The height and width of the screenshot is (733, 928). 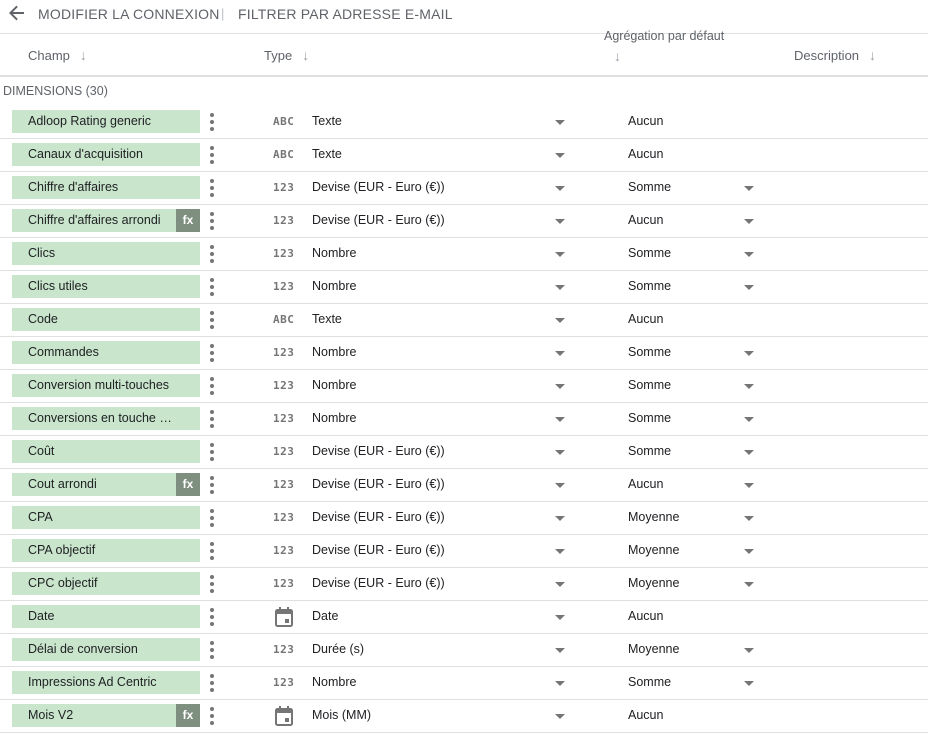 What do you see at coordinates (106, 517) in the screenshot?
I see `field-chip: CPA` at bounding box center [106, 517].